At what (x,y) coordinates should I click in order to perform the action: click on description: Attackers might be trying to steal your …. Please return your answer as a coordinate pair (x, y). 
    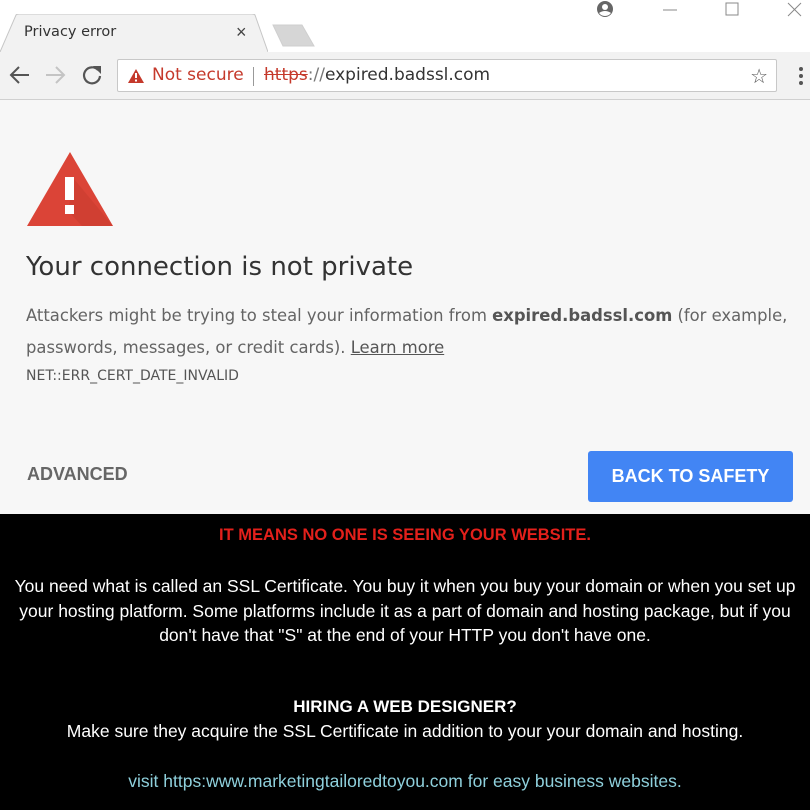
    Looking at the image, I should click on (411, 332).